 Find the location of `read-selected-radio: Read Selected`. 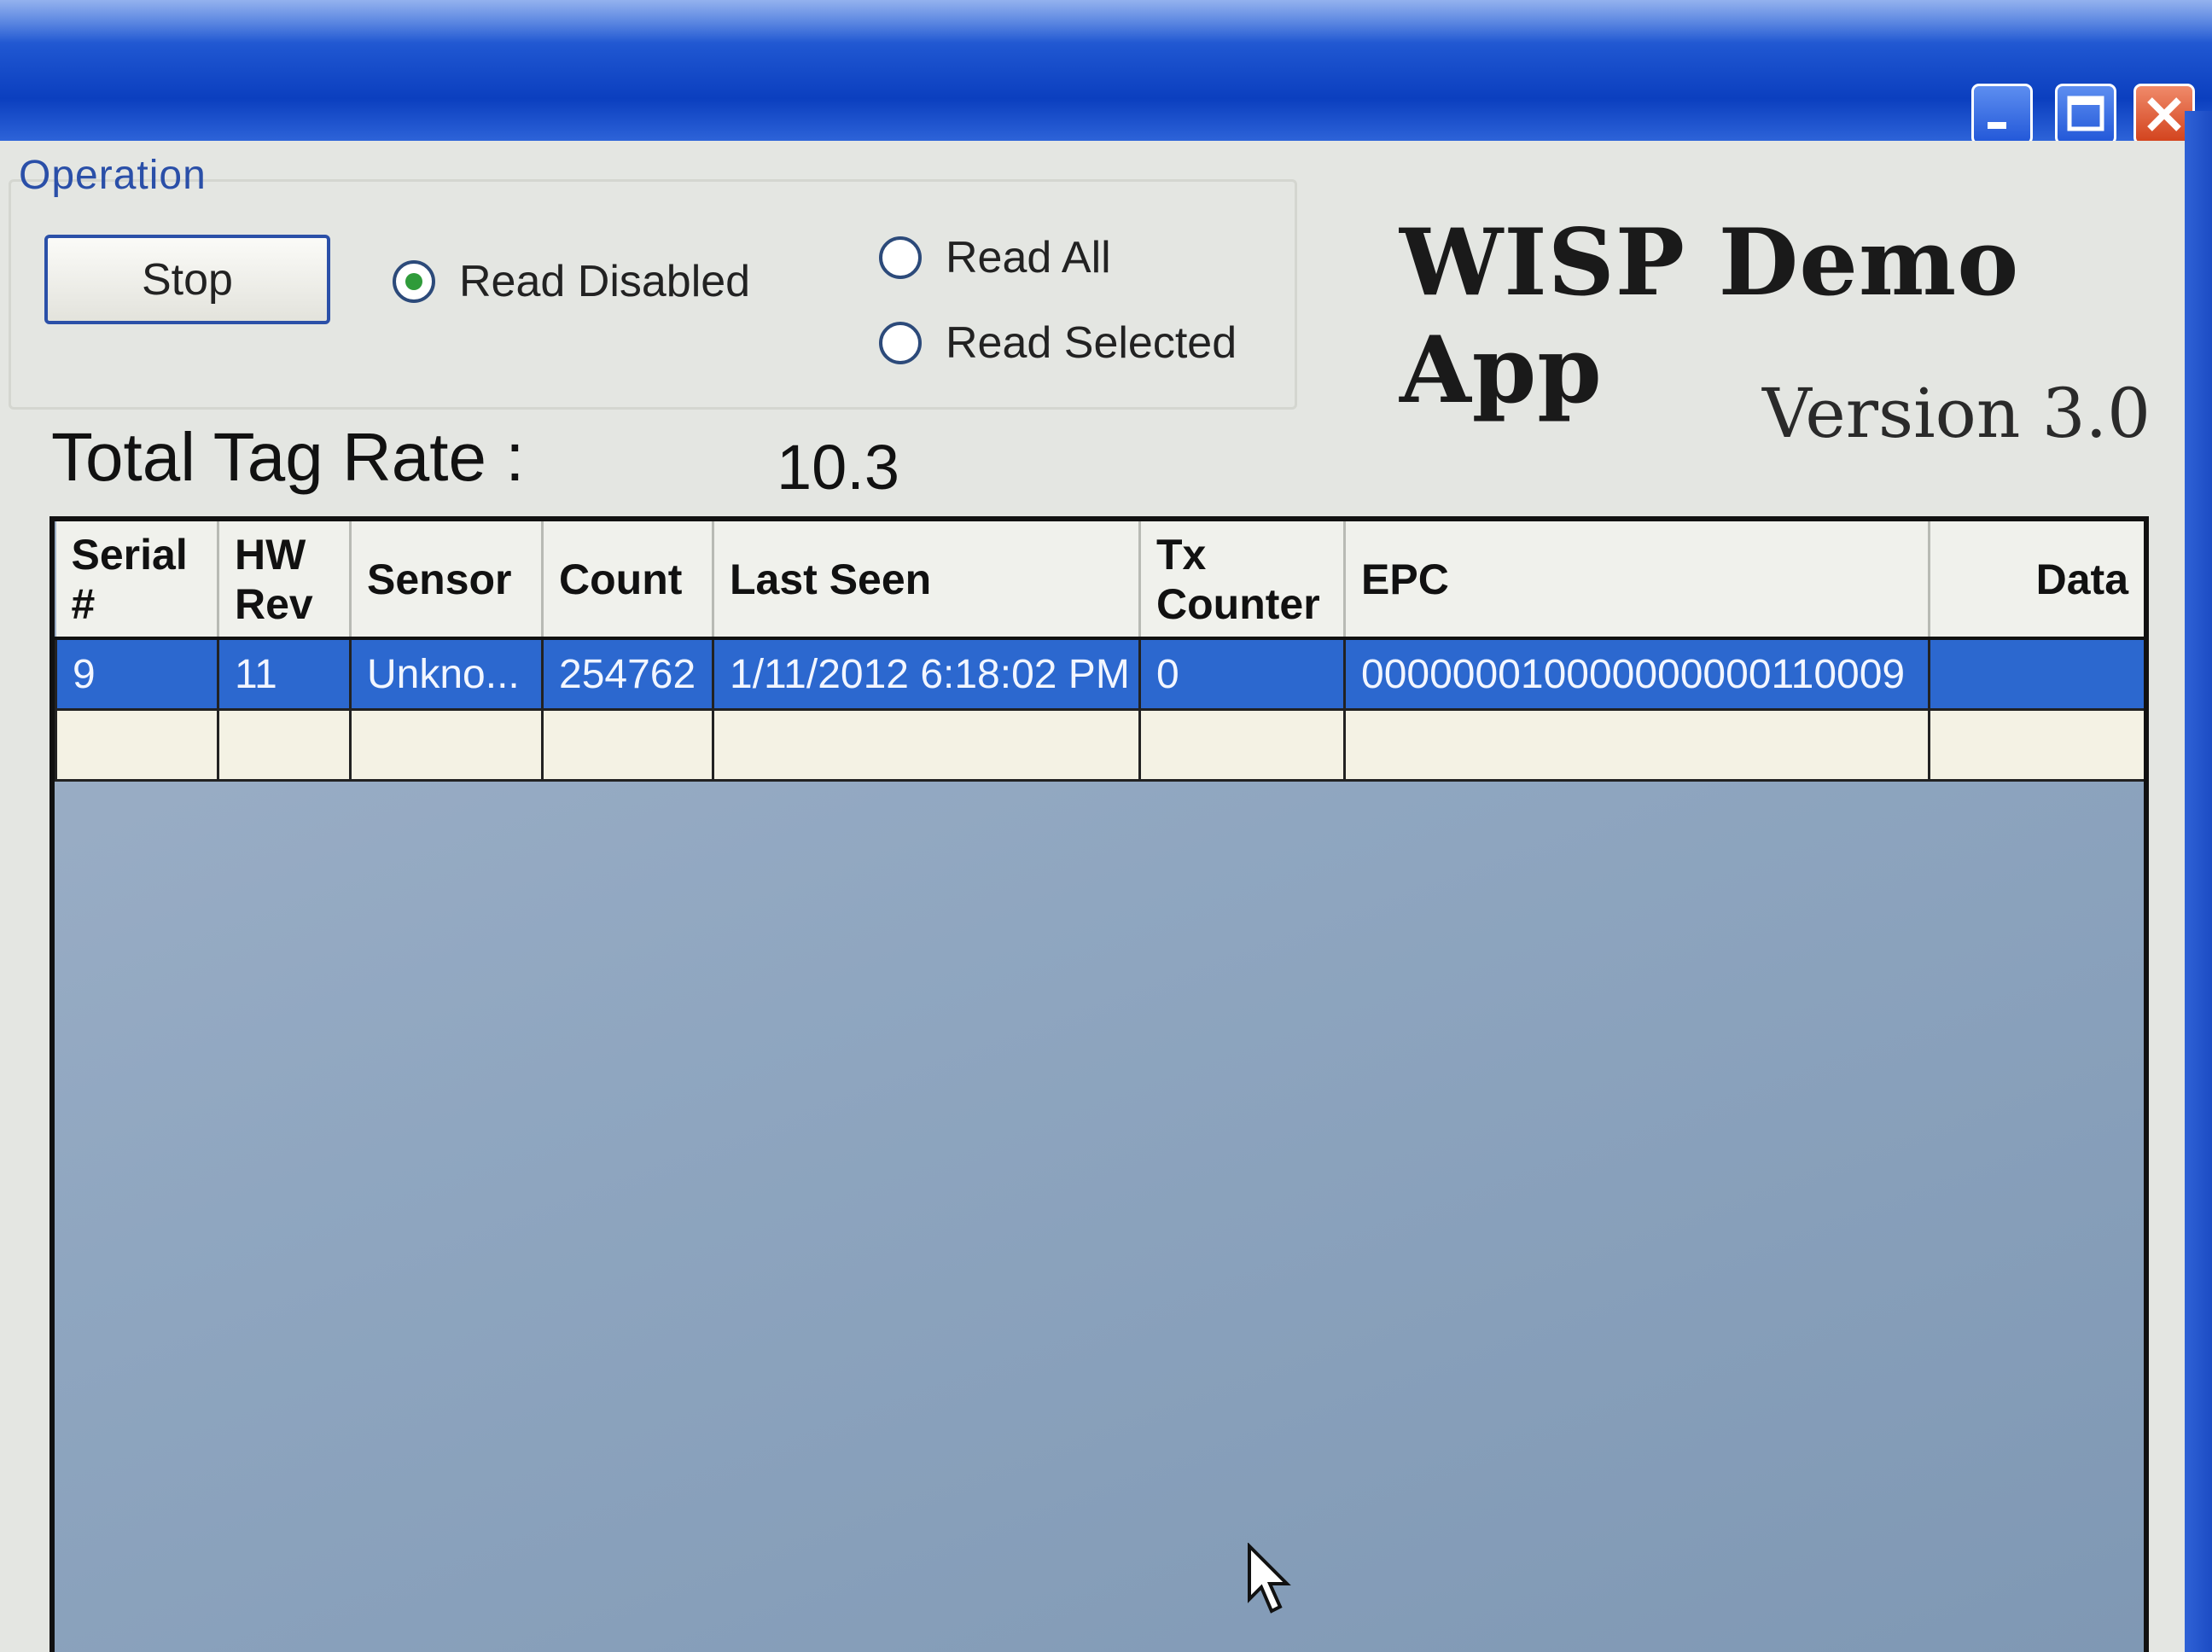

read-selected-radio: Read Selected is located at coordinates (1058, 343).